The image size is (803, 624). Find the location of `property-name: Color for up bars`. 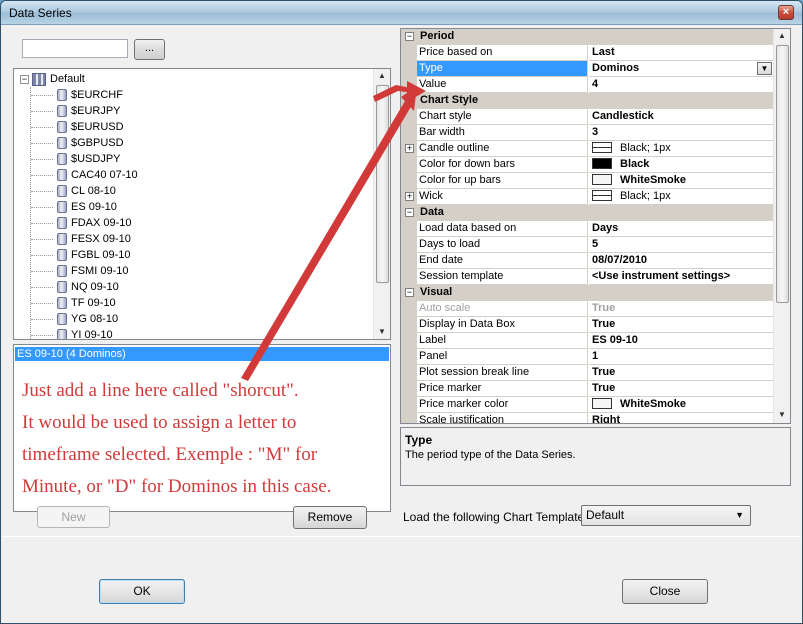

property-name: Color for up bars is located at coordinates (502, 181).